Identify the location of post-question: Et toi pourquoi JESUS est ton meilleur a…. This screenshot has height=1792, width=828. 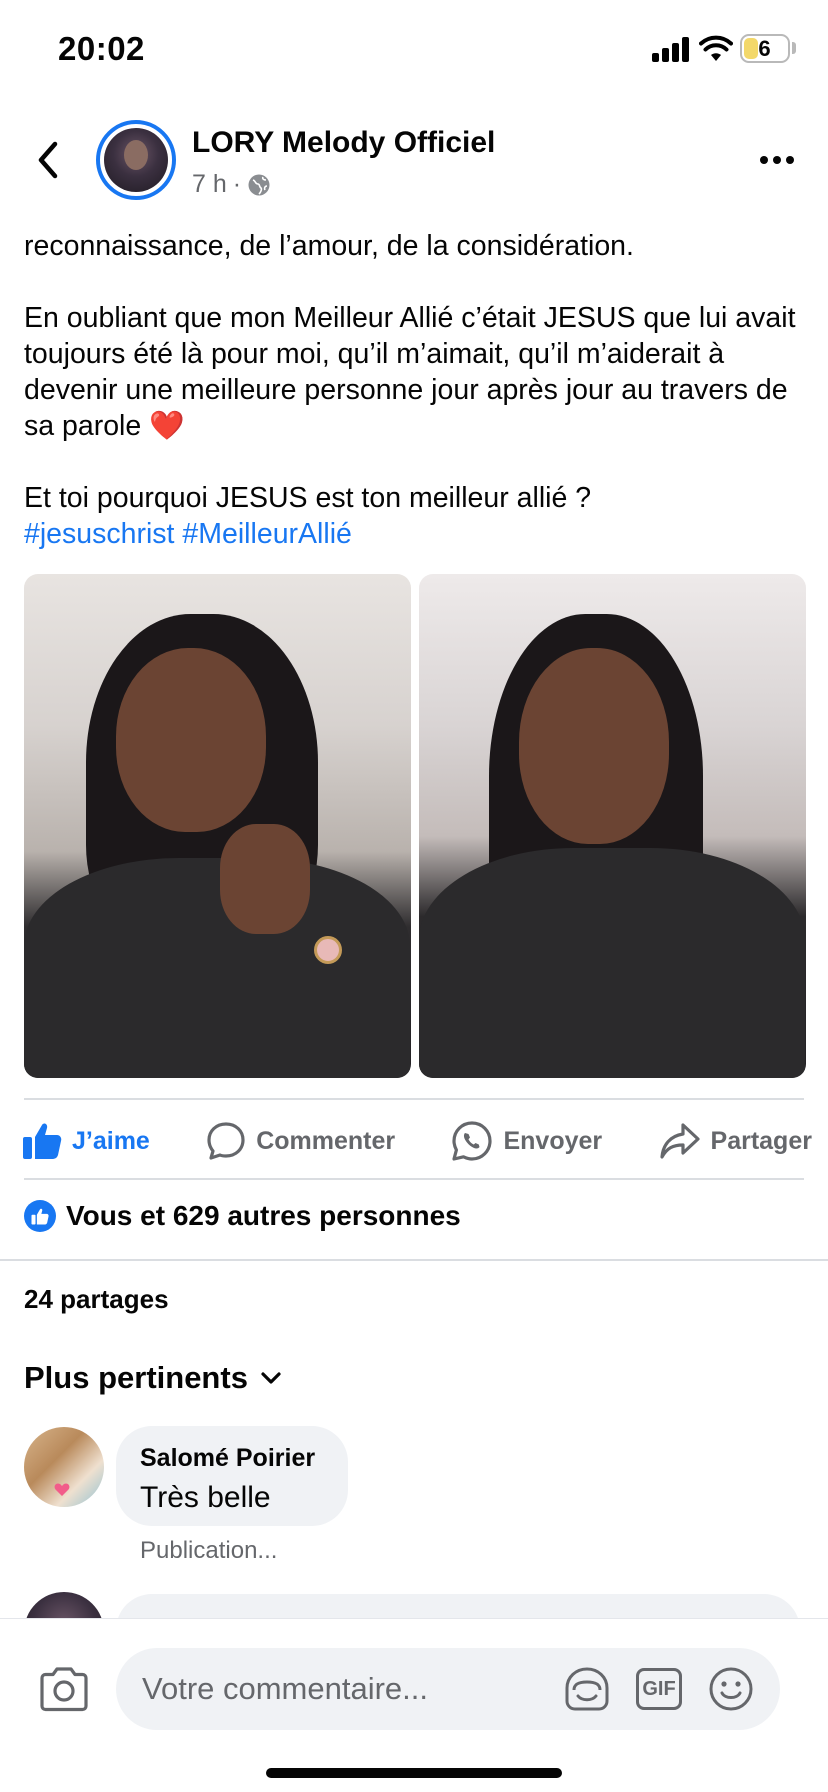
(308, 498).